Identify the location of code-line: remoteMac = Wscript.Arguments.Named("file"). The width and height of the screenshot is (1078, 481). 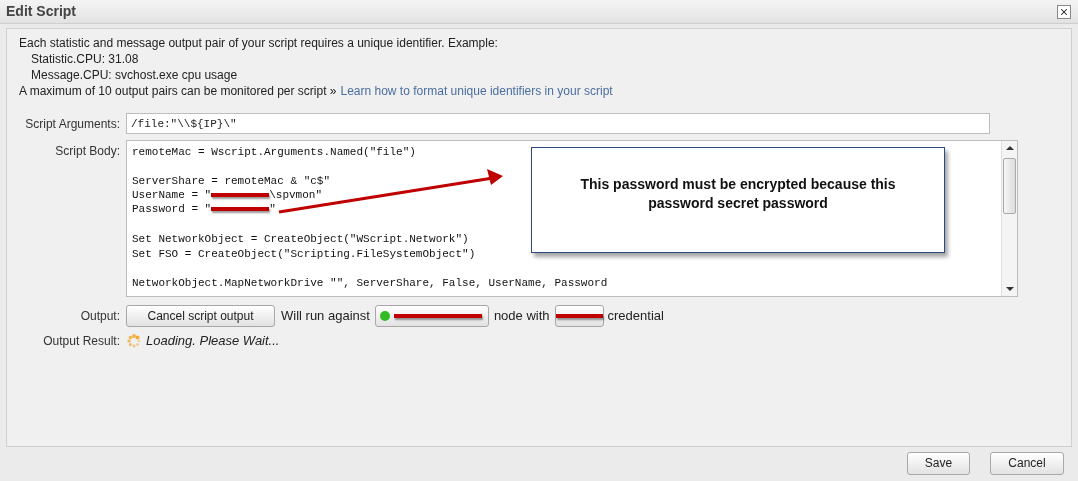
(274, 152).